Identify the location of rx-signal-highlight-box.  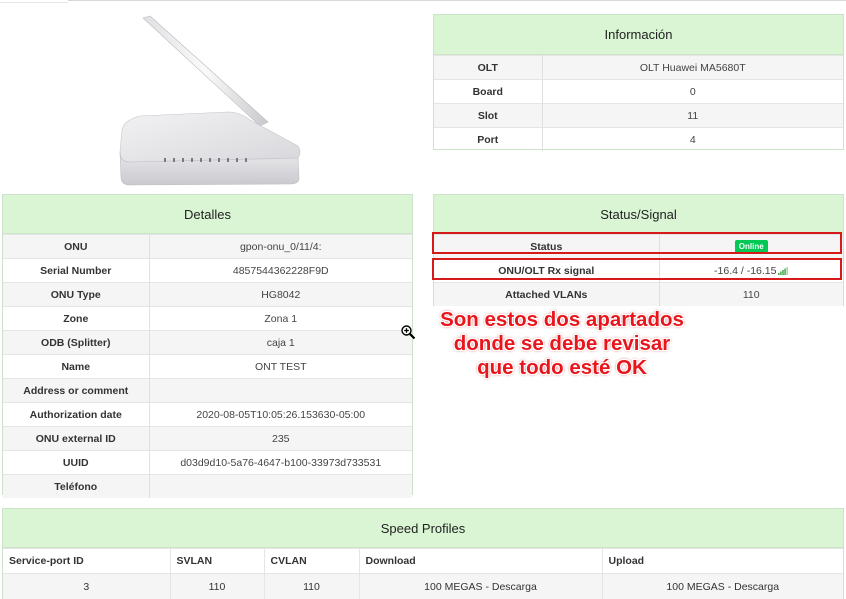
(637, 269).